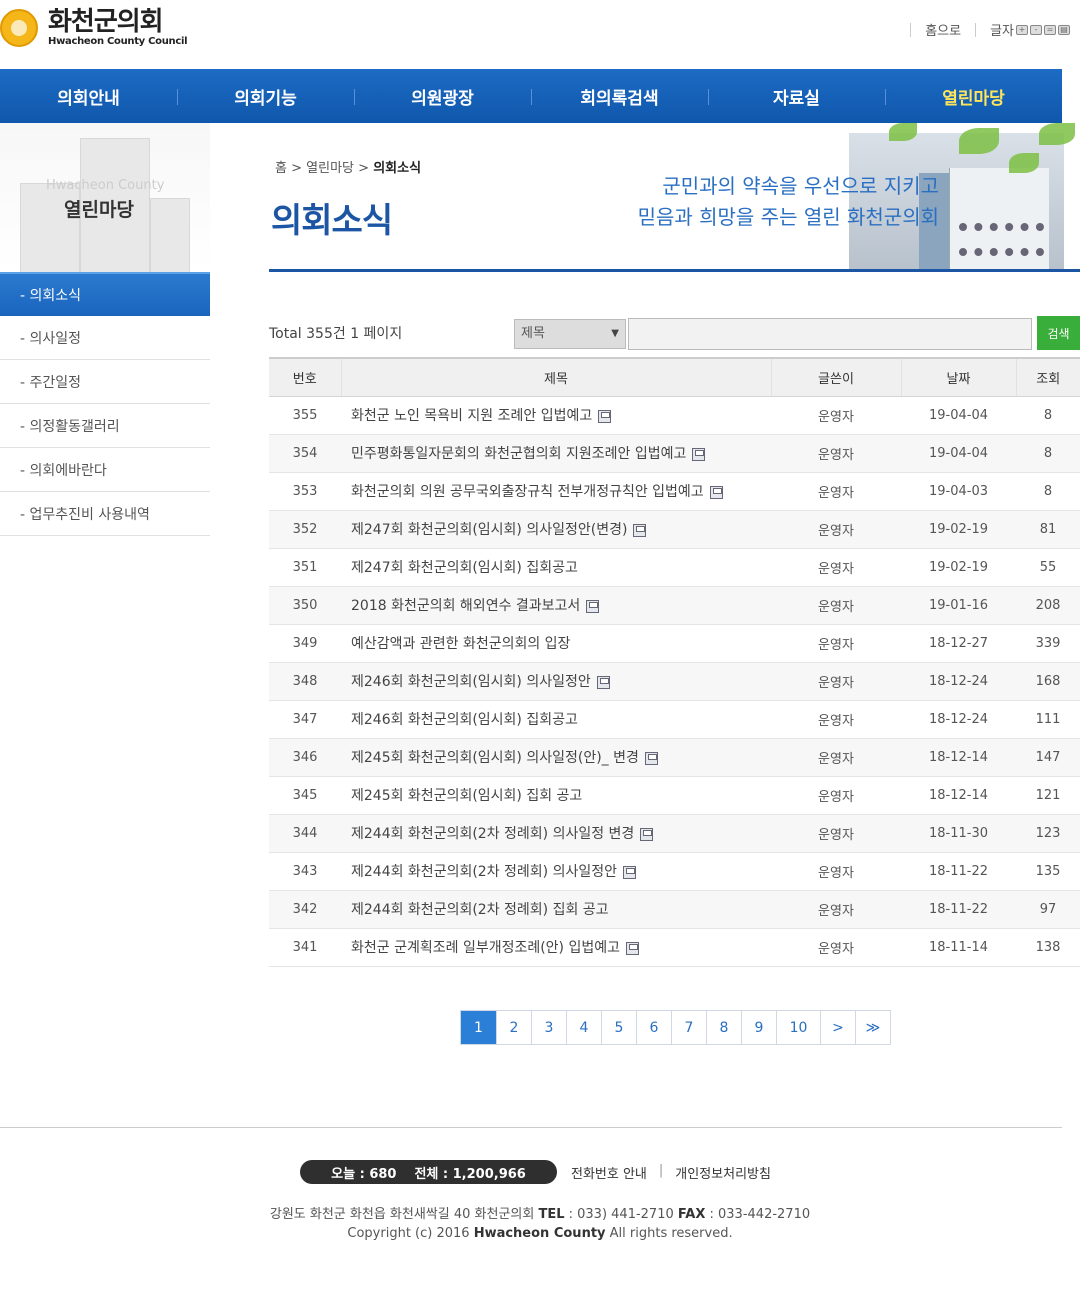 The height and width of the screenshot is (1291, 1080). I want to click on phone-guide-link: 전화번호 안내, so click(609, 1172).